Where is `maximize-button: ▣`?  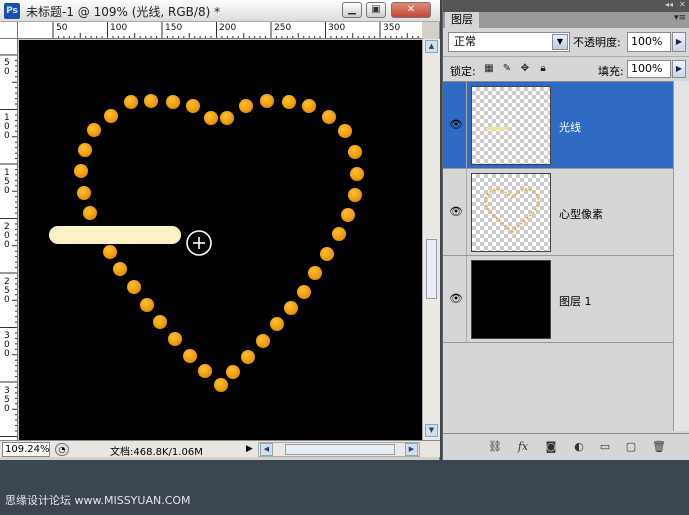 maximize-button: ▣ is located at coordinates (376, 10).